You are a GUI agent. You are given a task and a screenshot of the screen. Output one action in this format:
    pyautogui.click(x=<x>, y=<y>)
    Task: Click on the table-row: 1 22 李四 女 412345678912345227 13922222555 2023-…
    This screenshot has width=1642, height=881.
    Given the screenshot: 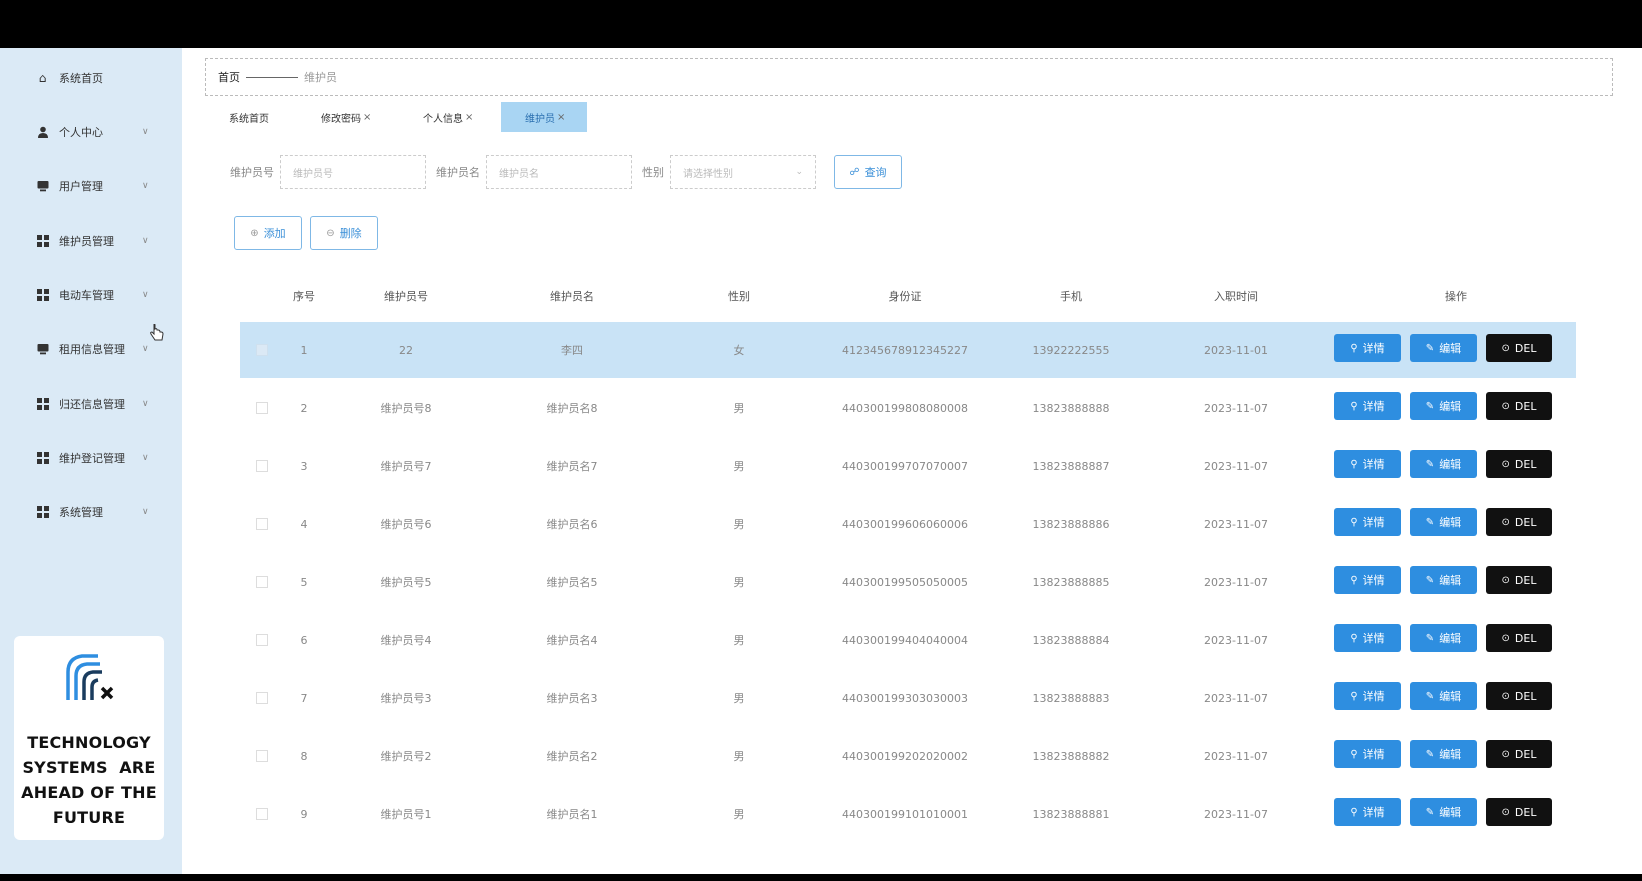 What is the action you would take?
    pyautogui.click(x=908, y=350)
    